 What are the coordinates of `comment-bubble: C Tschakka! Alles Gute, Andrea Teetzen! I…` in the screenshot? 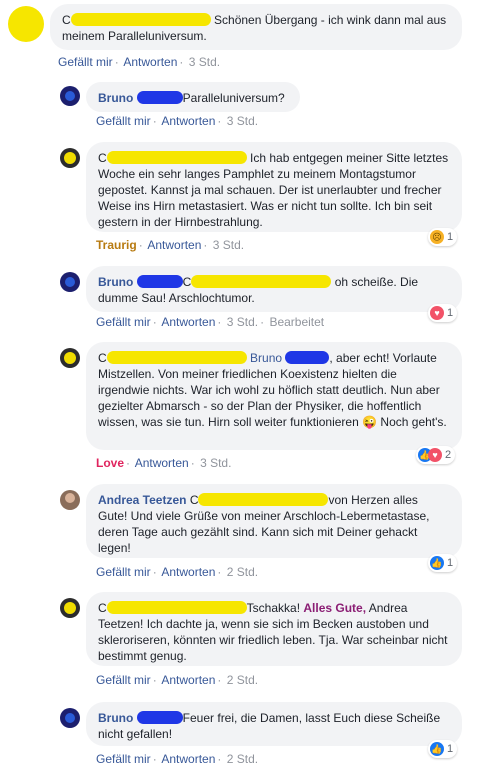 It's located at (274, 629).